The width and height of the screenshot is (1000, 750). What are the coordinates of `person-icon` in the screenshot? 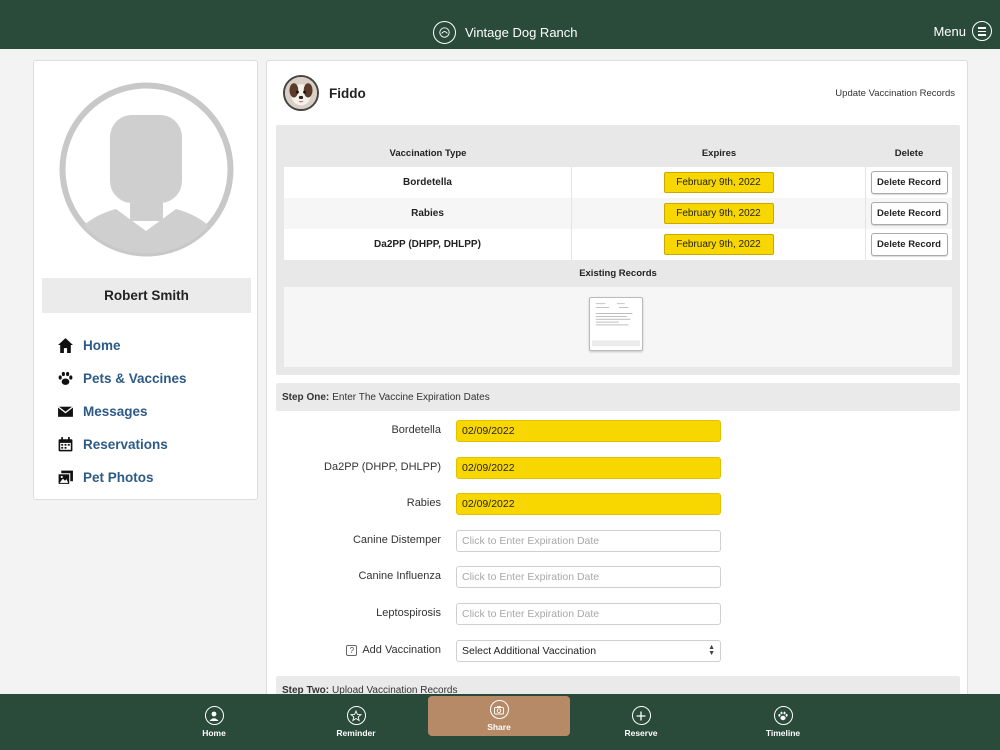 It's located at (214, 715).